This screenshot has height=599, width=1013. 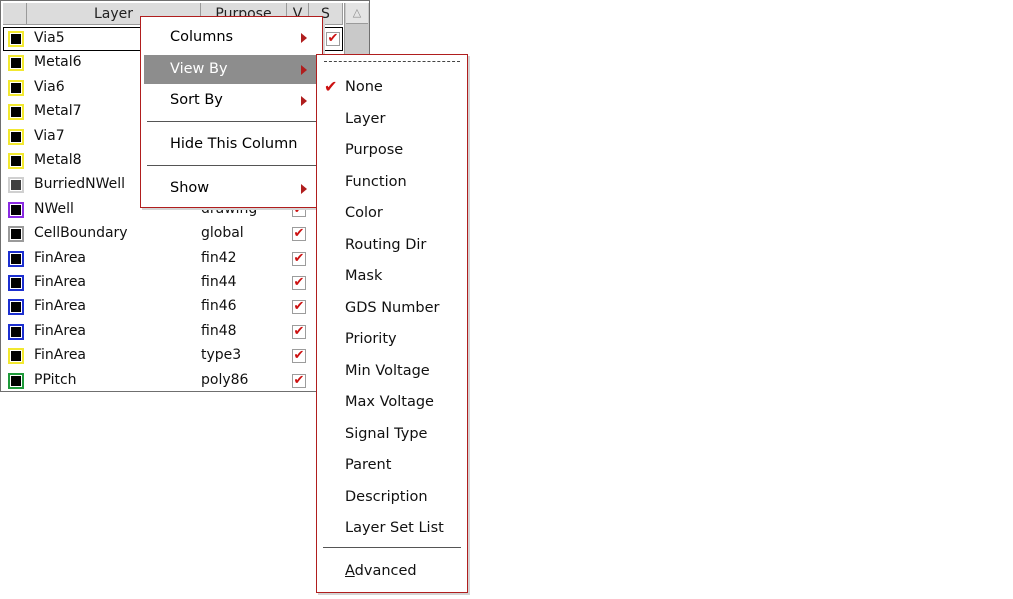 What do you see at coordinates (15, 14) in the screenshot?
I see `swatch-column-header` at bounding box center [15, 14].